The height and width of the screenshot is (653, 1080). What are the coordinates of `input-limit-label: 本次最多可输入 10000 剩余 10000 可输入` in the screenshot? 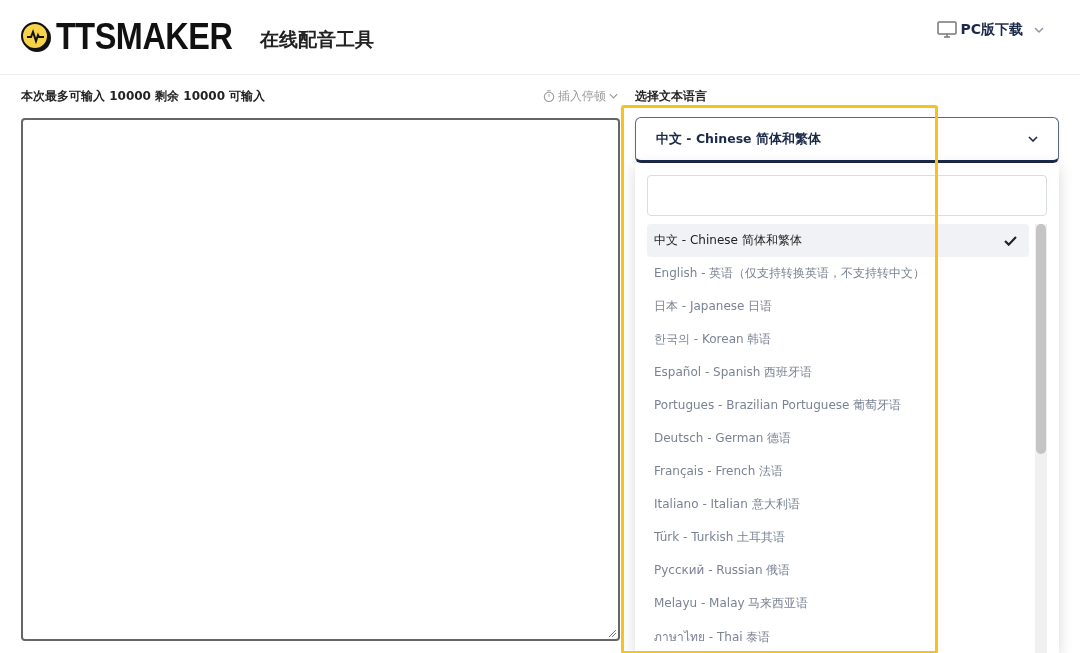 It's located at (143, 96).